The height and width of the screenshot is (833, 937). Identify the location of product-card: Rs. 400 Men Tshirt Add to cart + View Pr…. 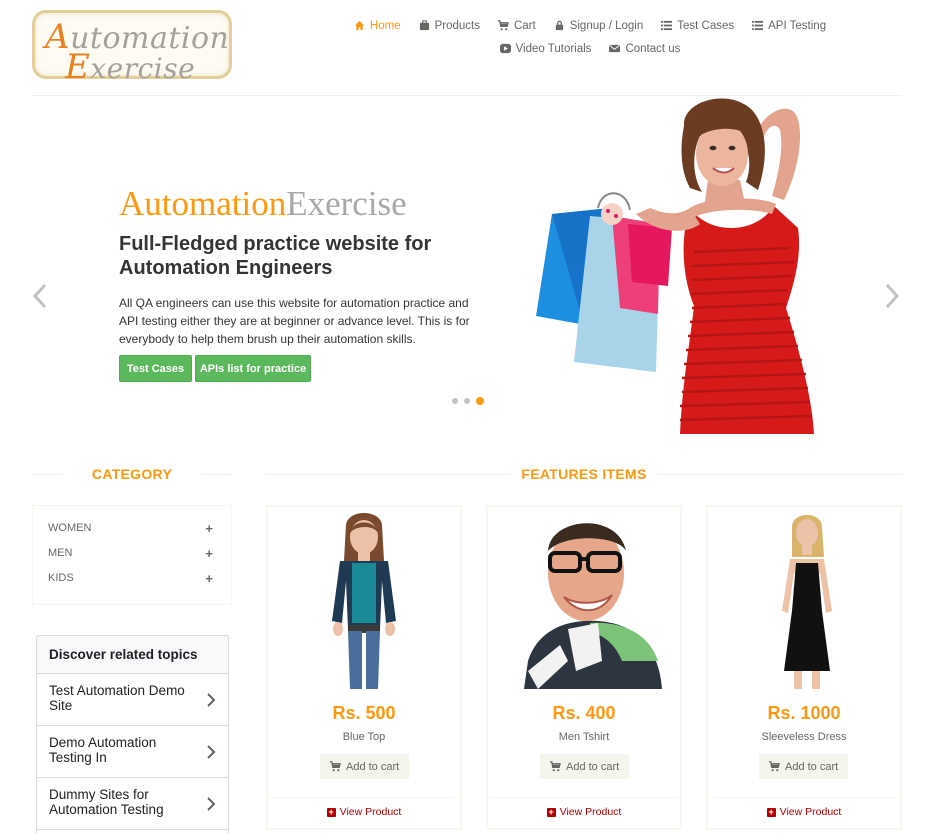
(584, 667).